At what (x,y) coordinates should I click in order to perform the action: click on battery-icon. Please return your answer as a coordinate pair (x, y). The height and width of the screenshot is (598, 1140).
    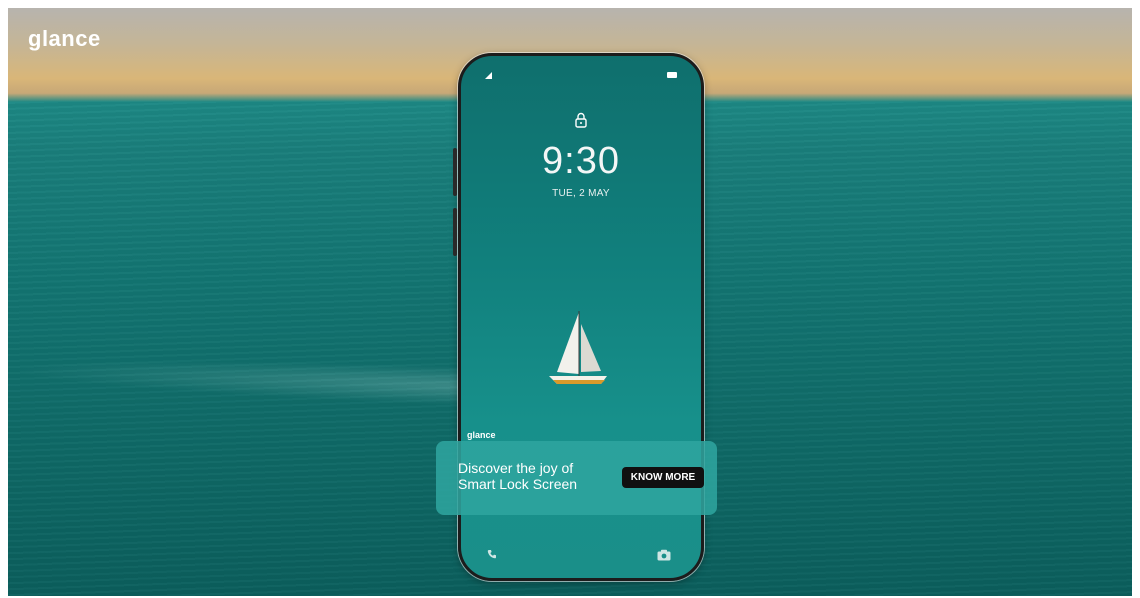
    Looking at the image, I should click on (672, 75).